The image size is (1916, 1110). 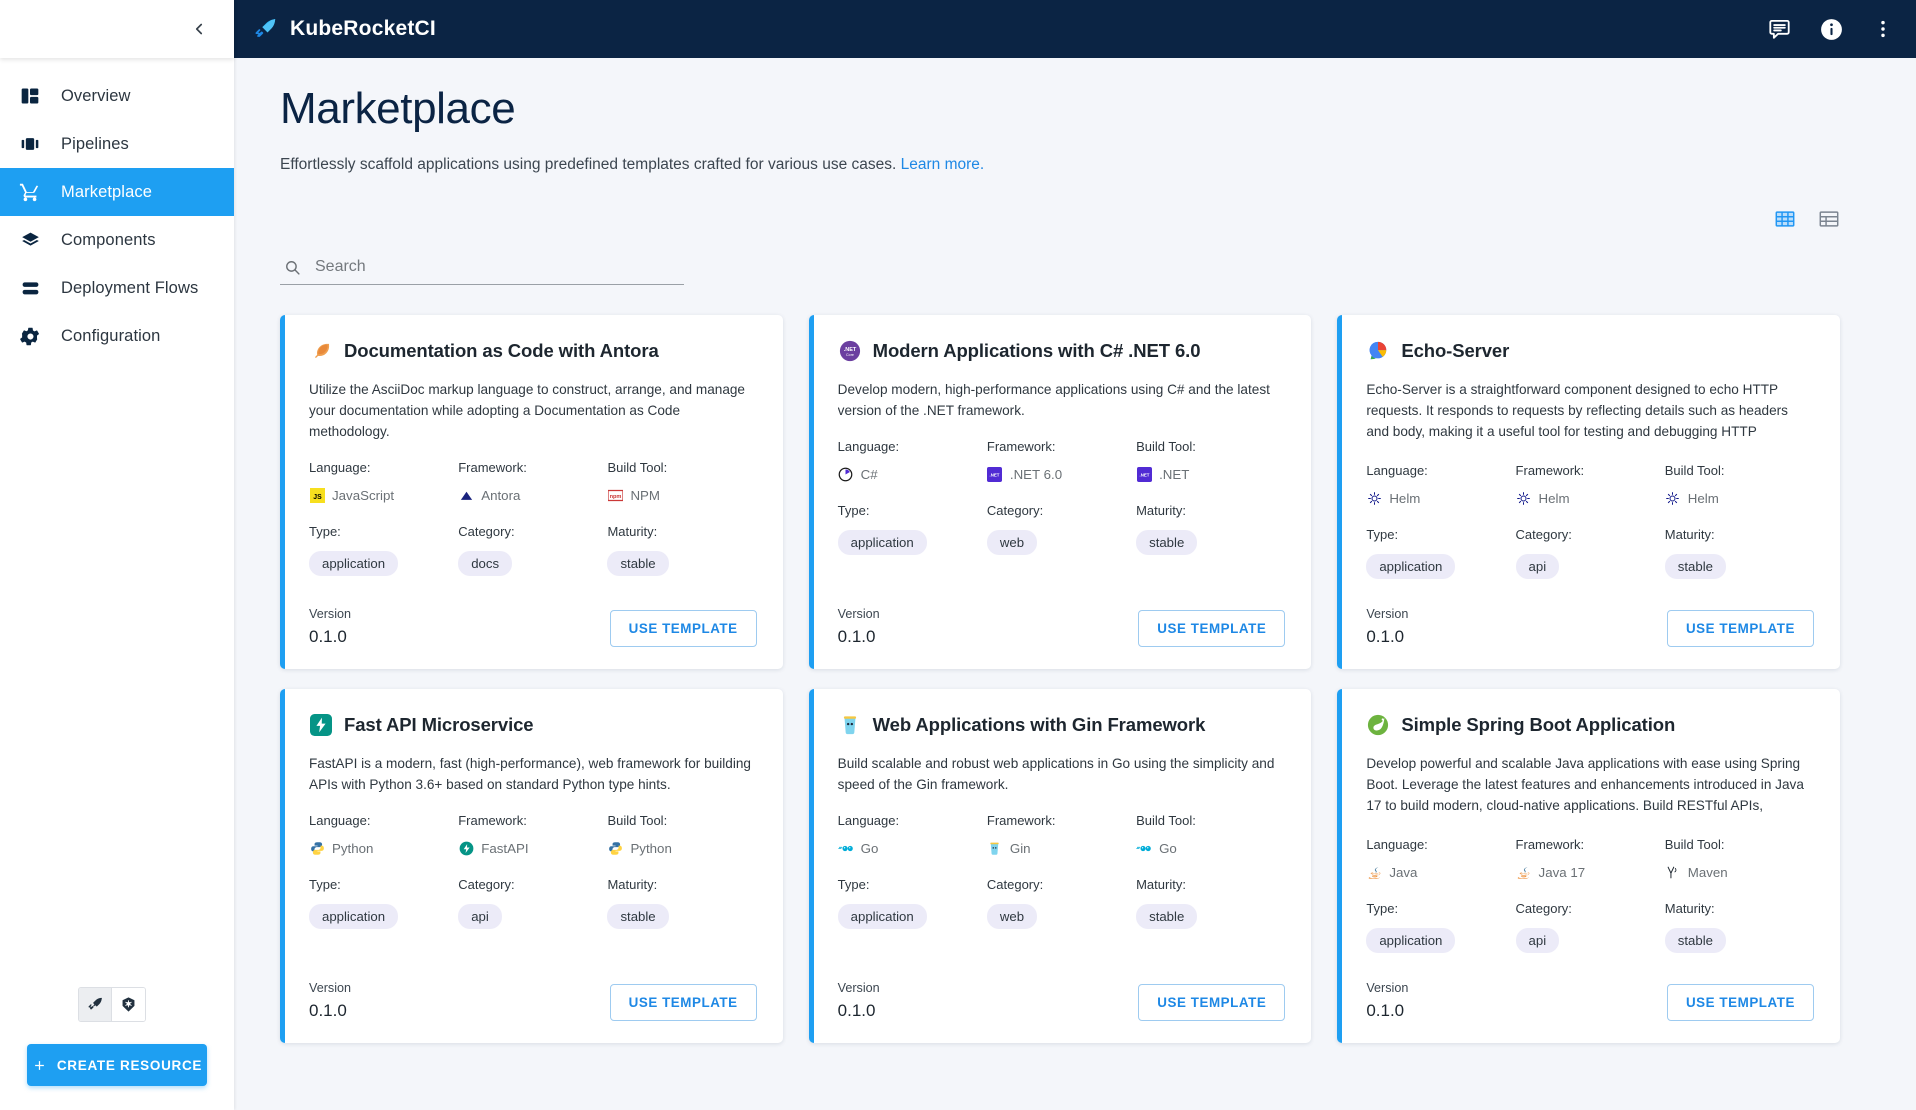 I want to click on search-field, so click(x=482, y=270).